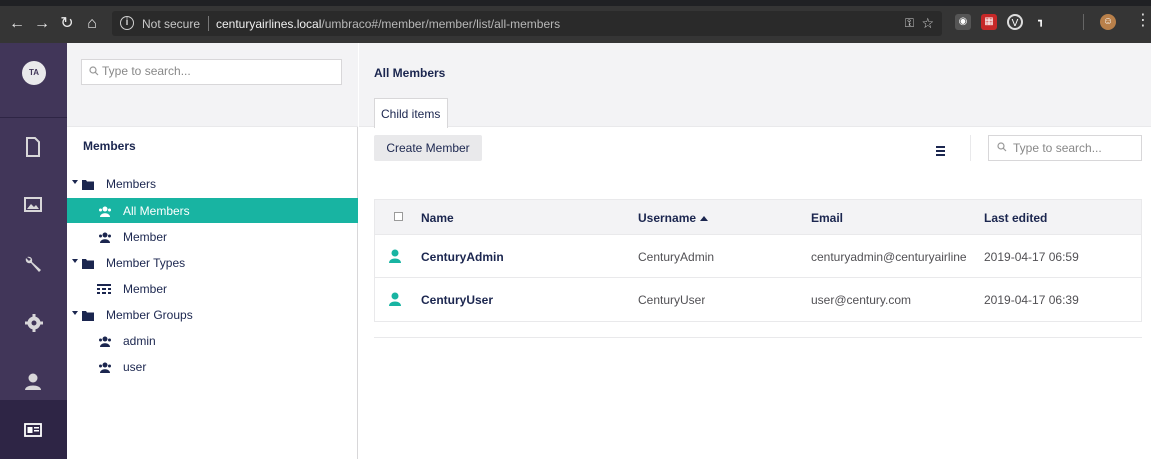 This screenshot has width=1151, height=459. Describe the element at coordinates (212, 288) in the screenshot. I see `tree-node-member-type: Member` at that location.